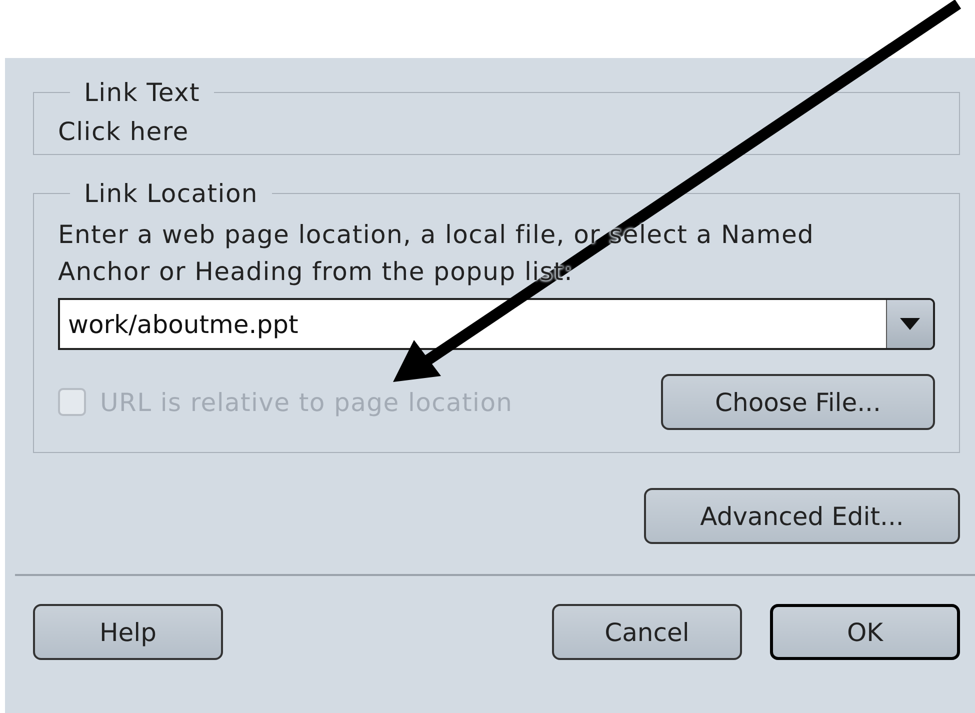 The image size is (975, 713). What do you see at coordinates (865, 632) in the screenshot?
I see `dialog-button: OK` at bounding box center [865, 632].